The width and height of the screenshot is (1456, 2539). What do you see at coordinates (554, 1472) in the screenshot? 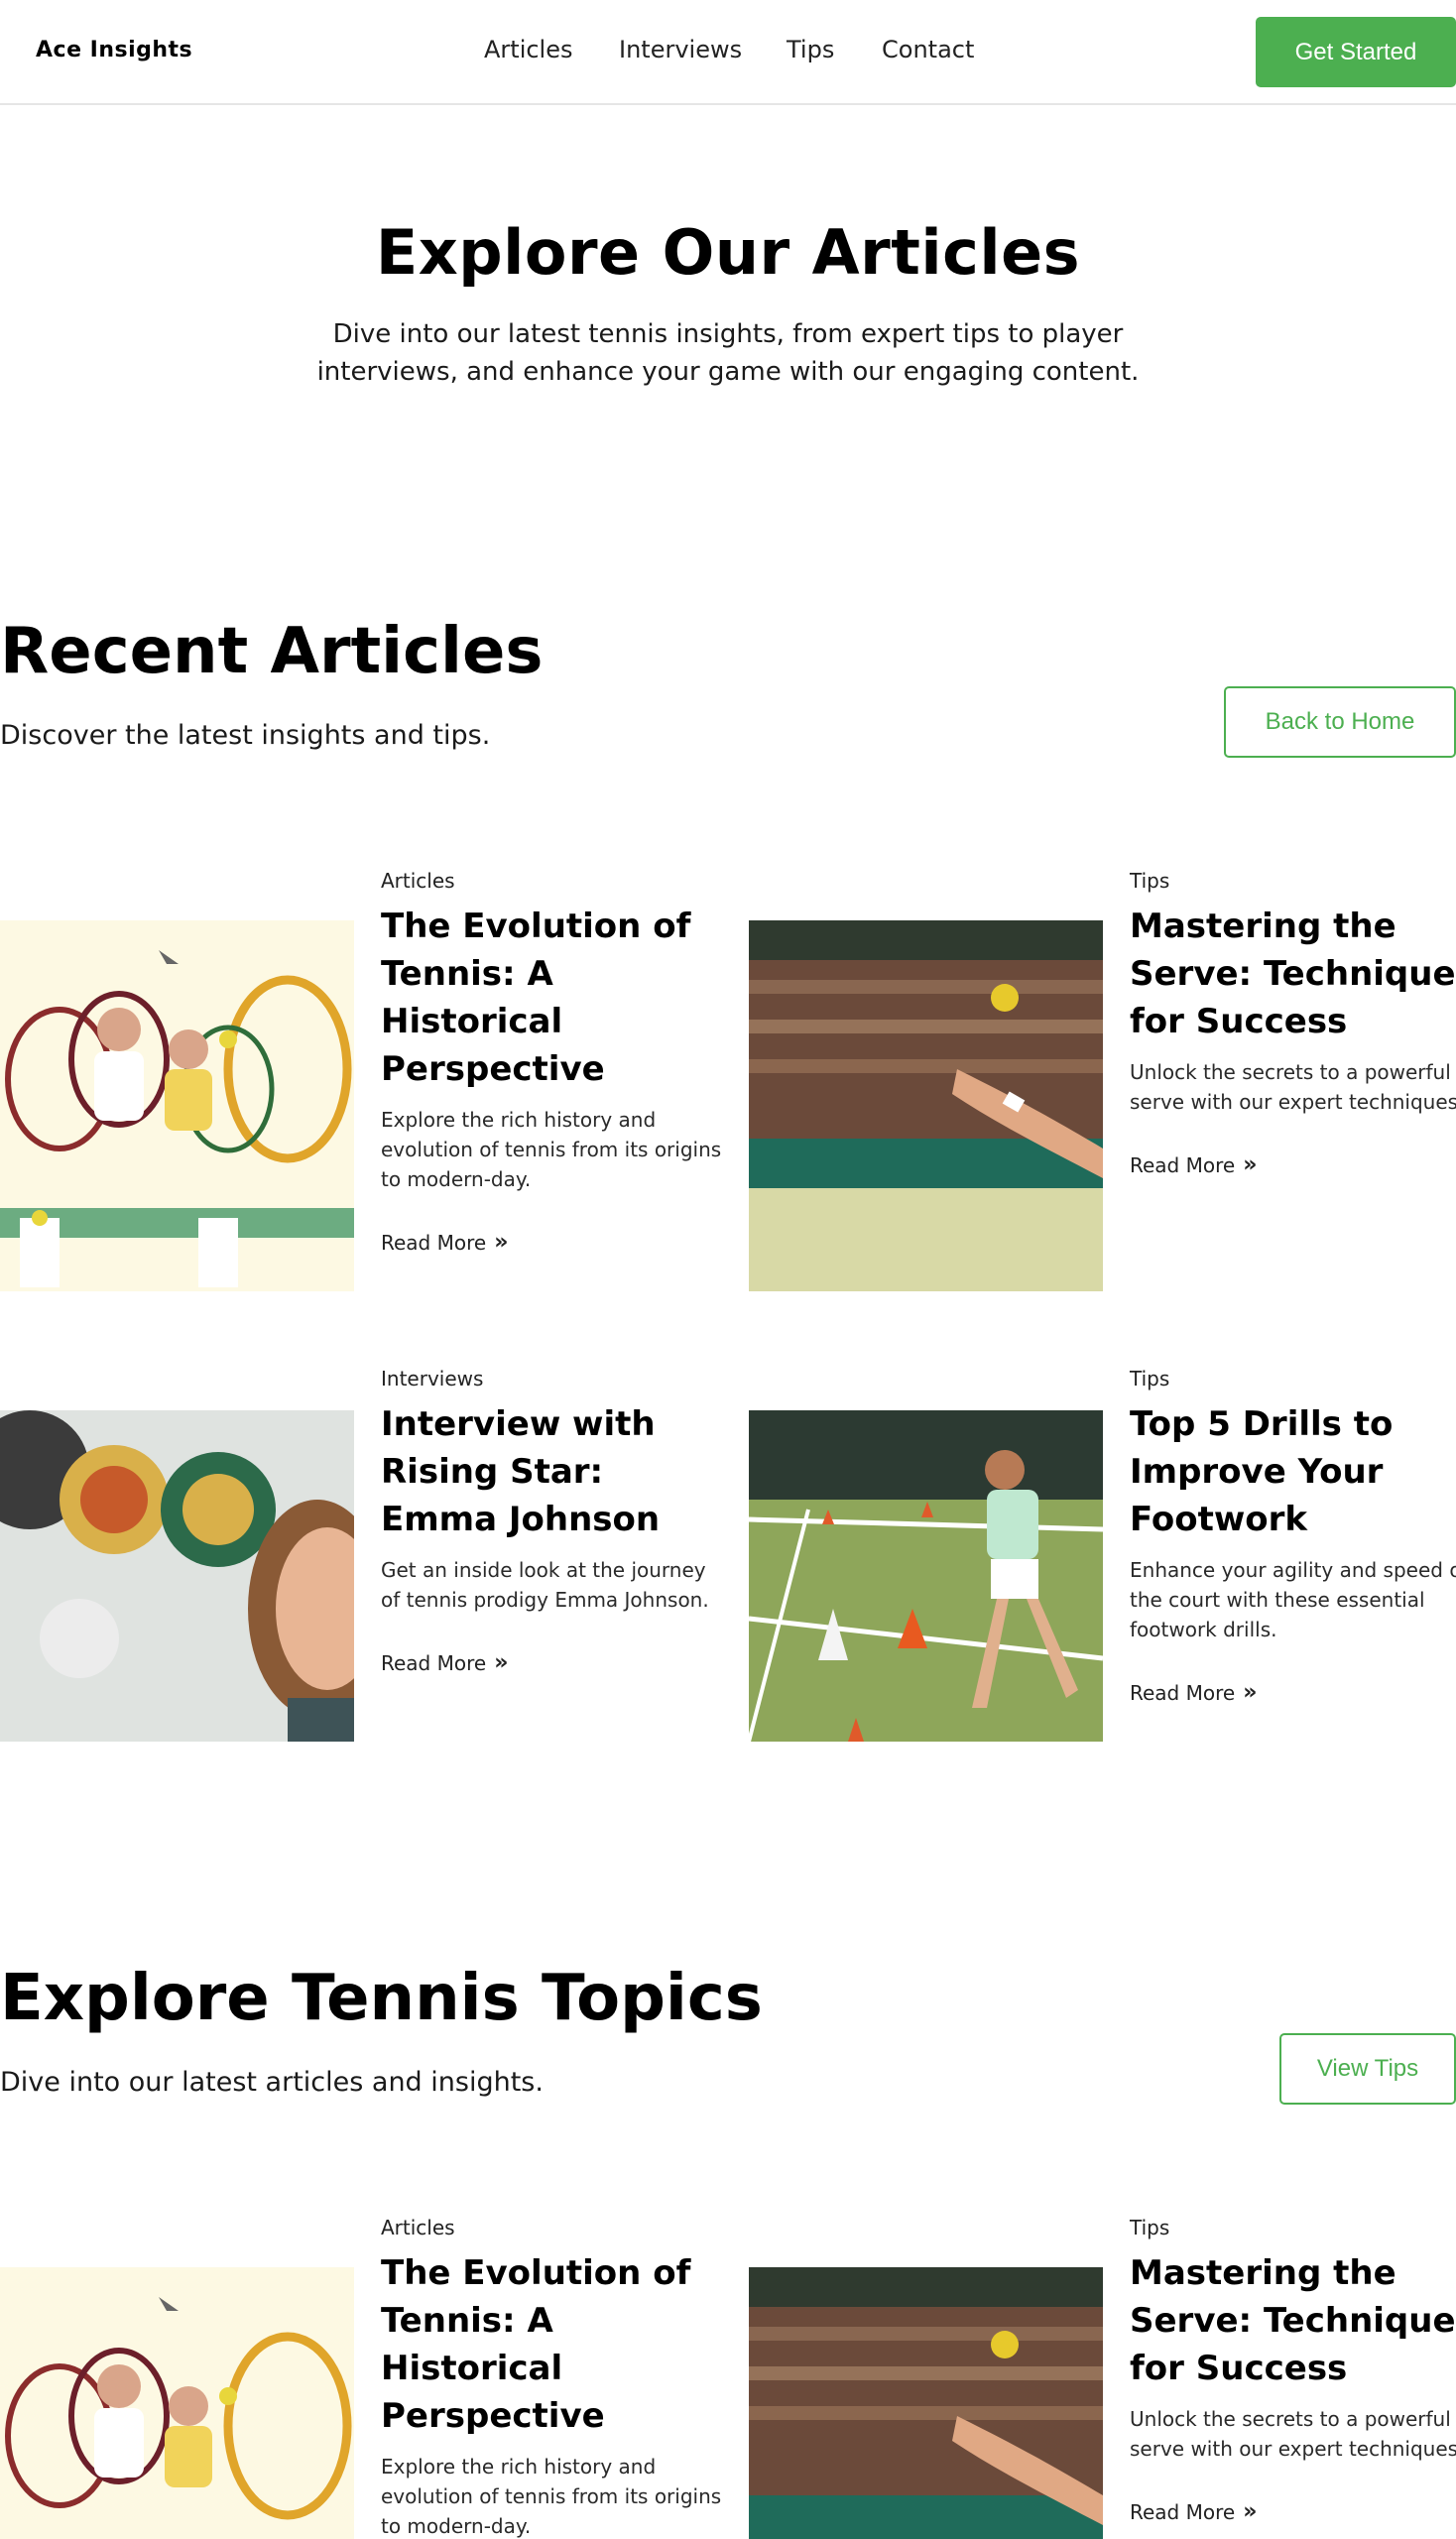
I see `card-title: Interview with Rising Star: Emma Johnson` at bounding box center [554, 1472].